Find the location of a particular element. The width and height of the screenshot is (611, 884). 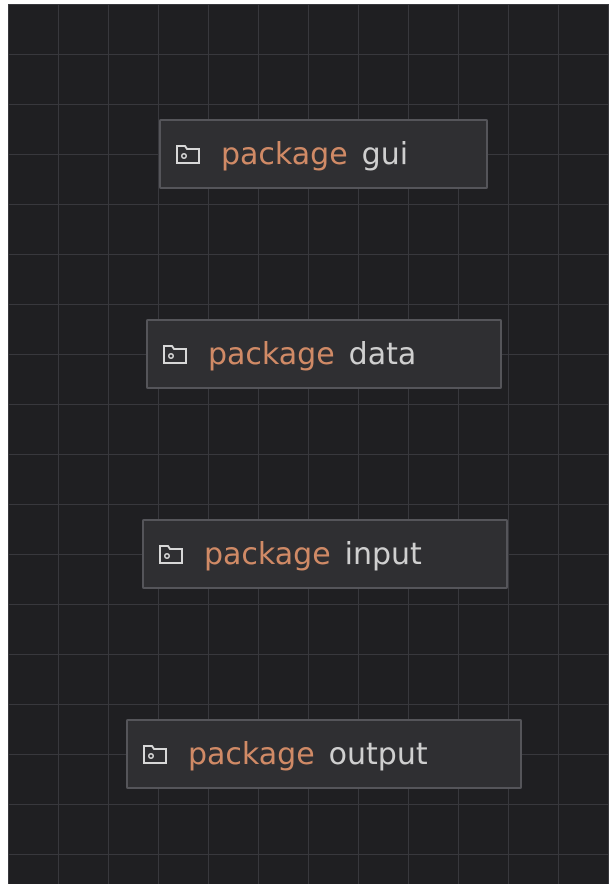

package-name: output is located at coordinates (378, 754).